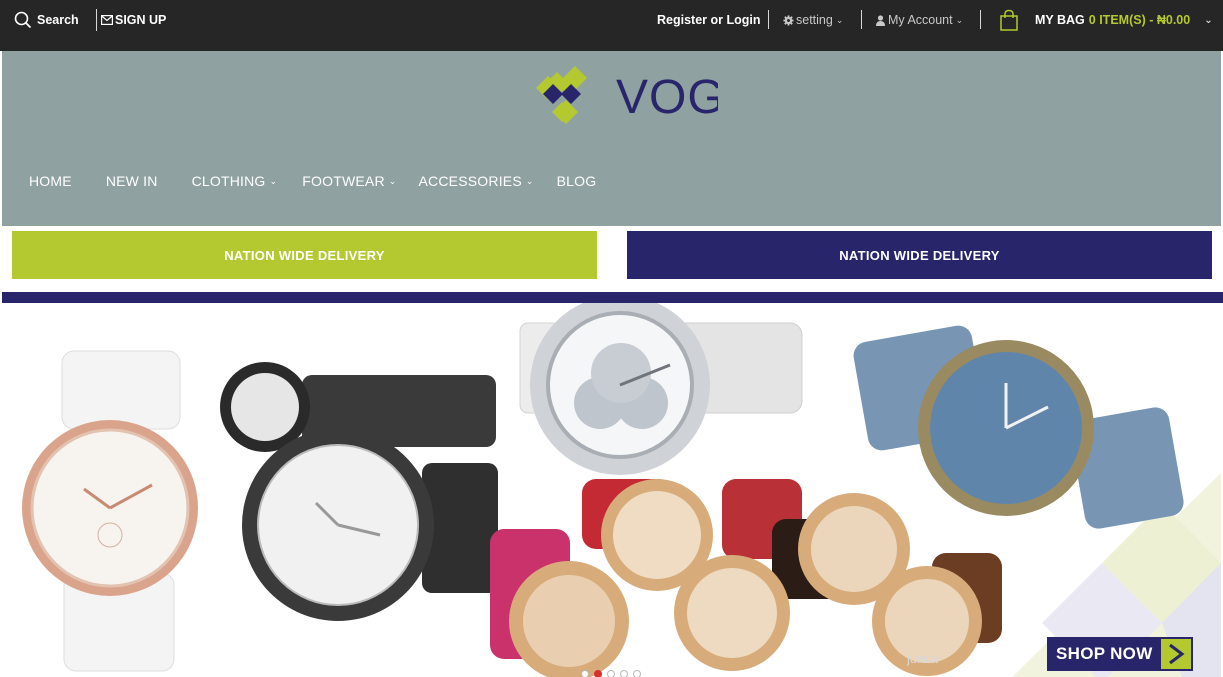 Image resolution: width=1223 pixels, height=677 pixels. Describe the element at coordinates (470, 181) in the screenshot. I see `nav-item-label: ACCESSORIES` at that location.